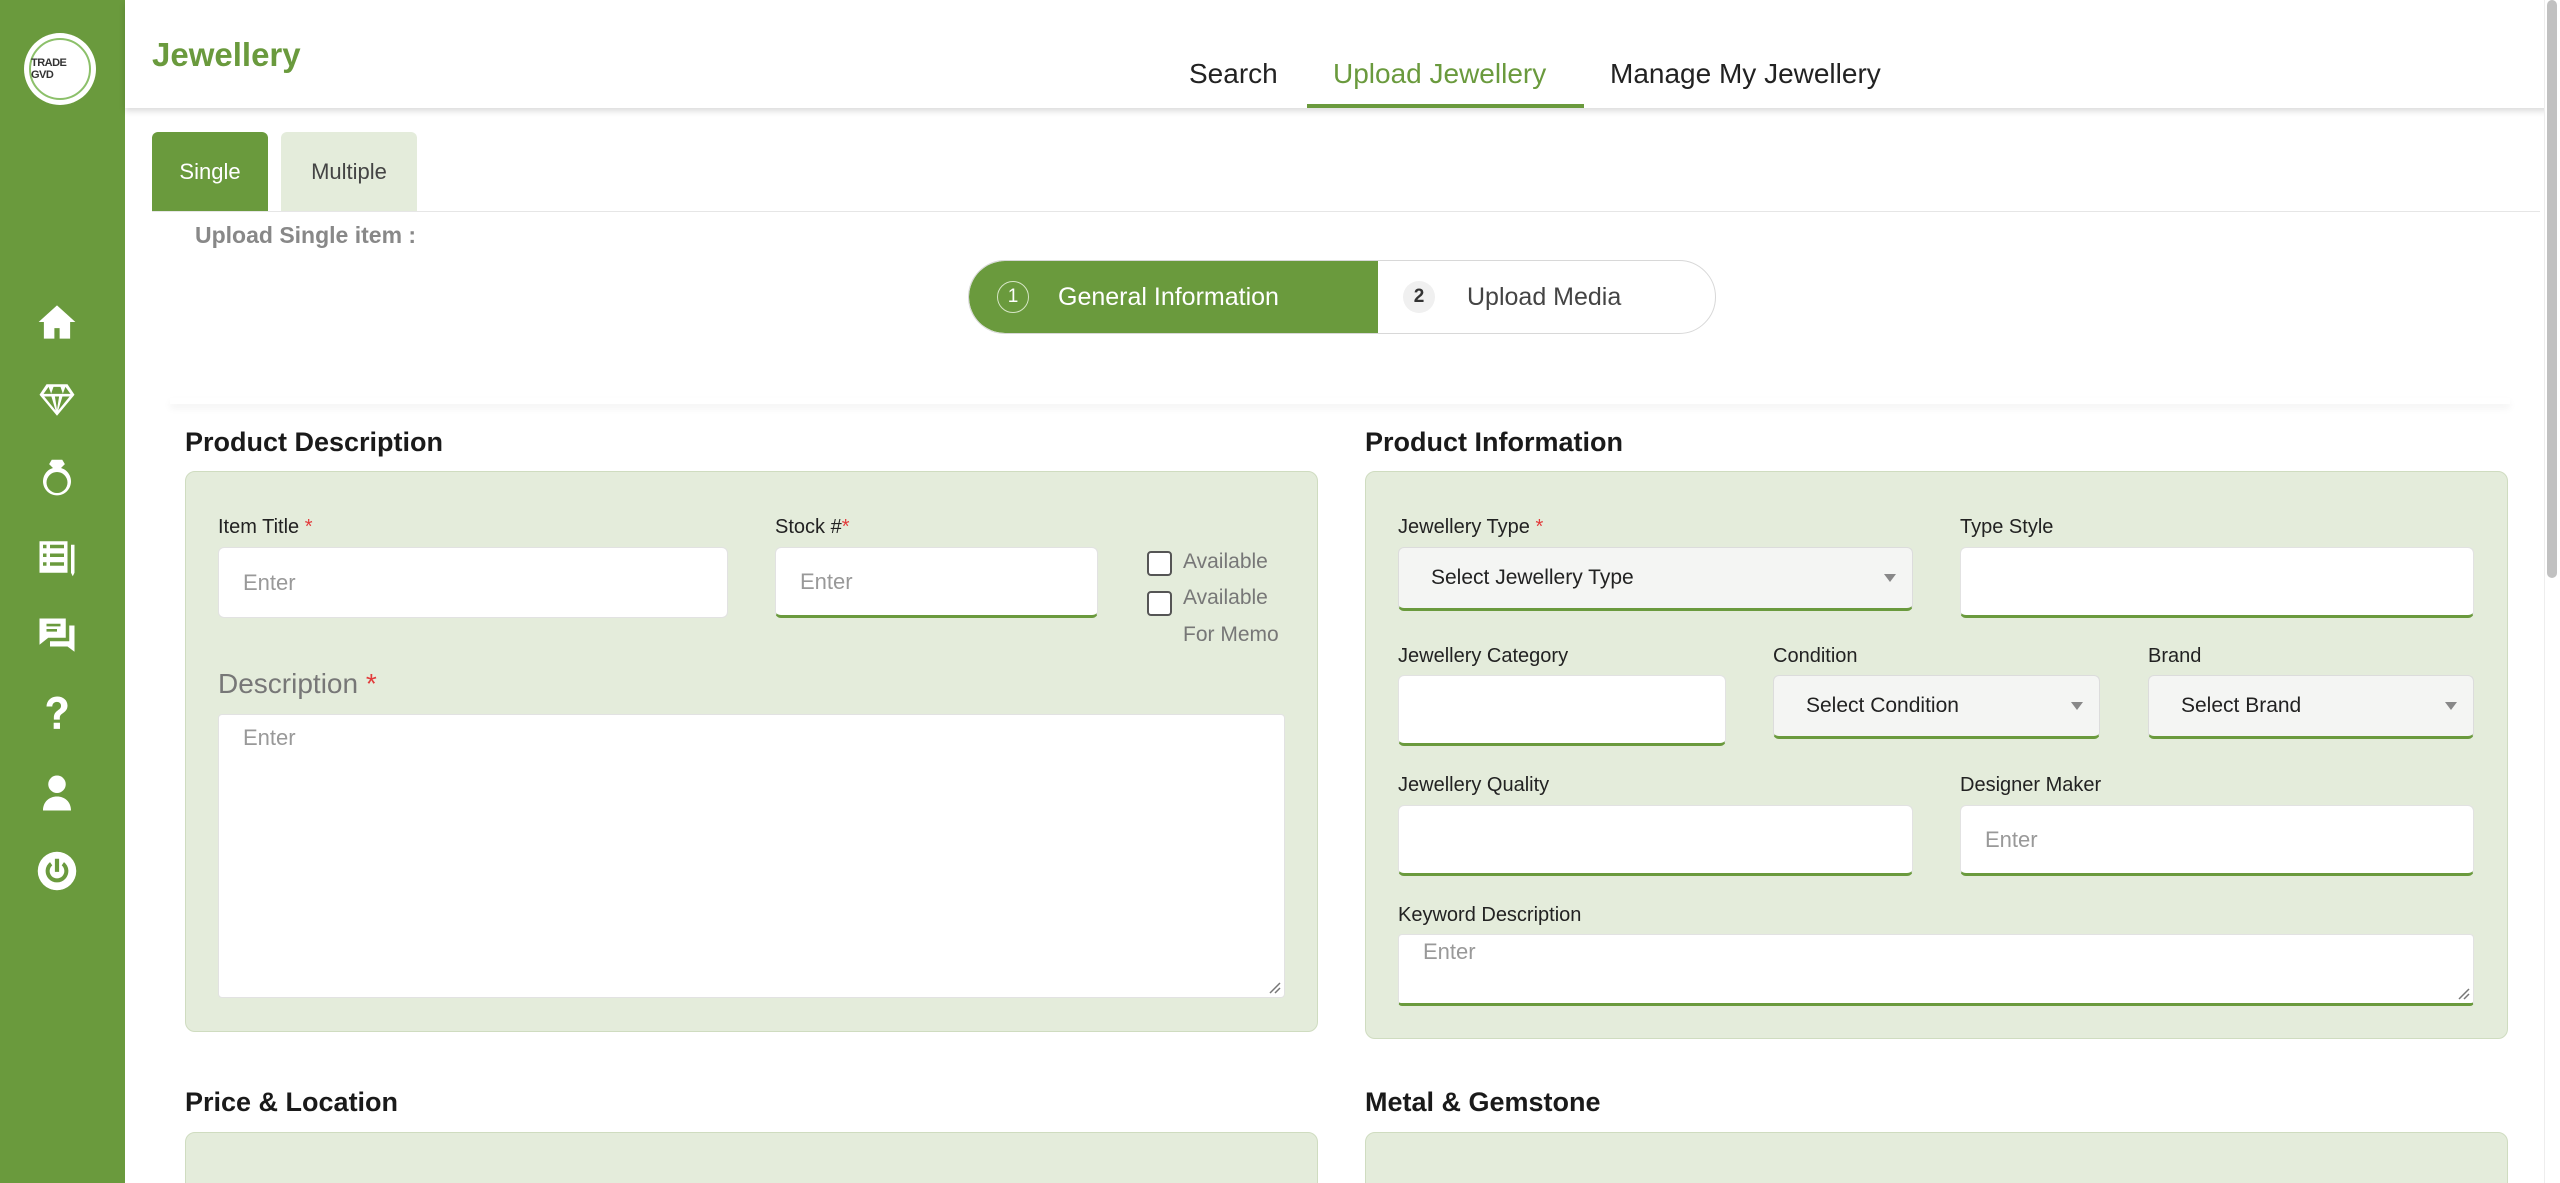  Describe the element at coordinates (1544, 297) in the screenshot. I see `step-label-upload-media: Upload Media` at that location.